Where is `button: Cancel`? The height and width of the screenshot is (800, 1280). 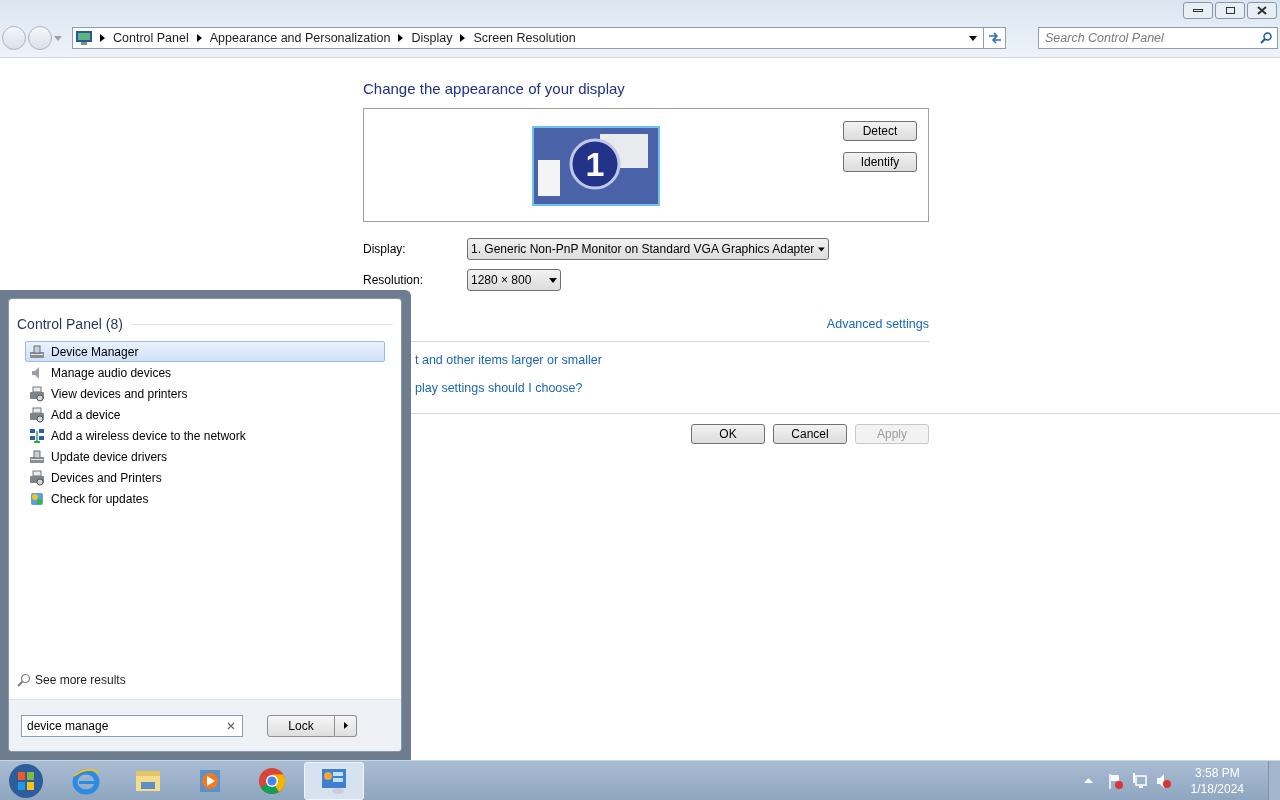
button: Cancel is located at coordinates (810, 434).